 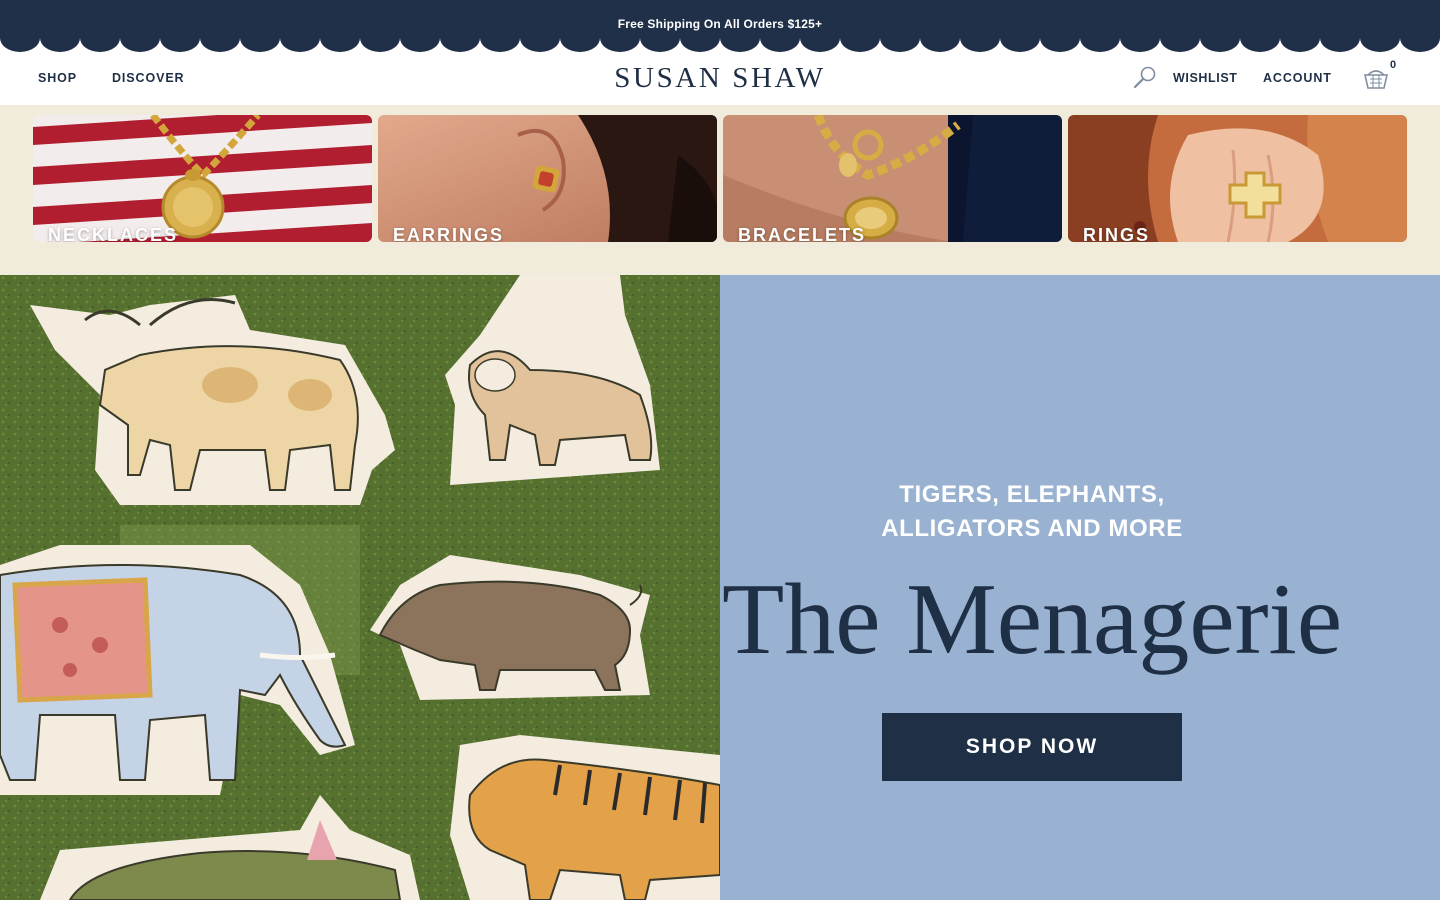 I want to click on wishlist-link: WISHLIST, so click(x=1205, y=78).